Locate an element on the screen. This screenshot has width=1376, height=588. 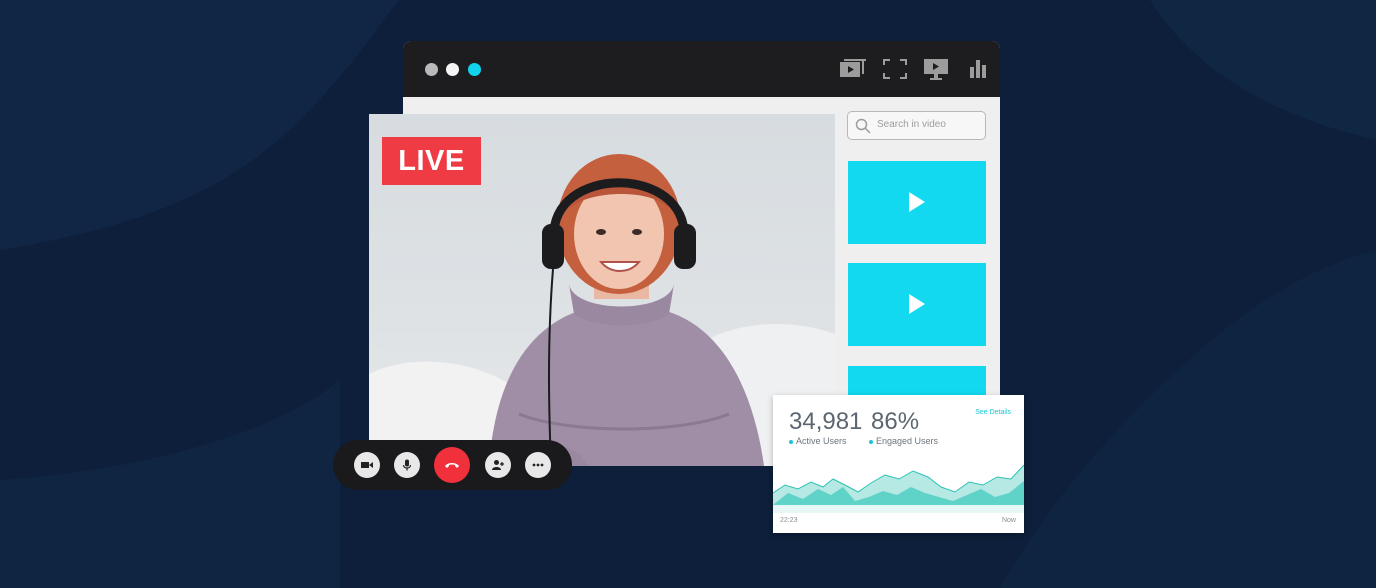
engaged-users-value: 86% is located at coordinates (895, 421).